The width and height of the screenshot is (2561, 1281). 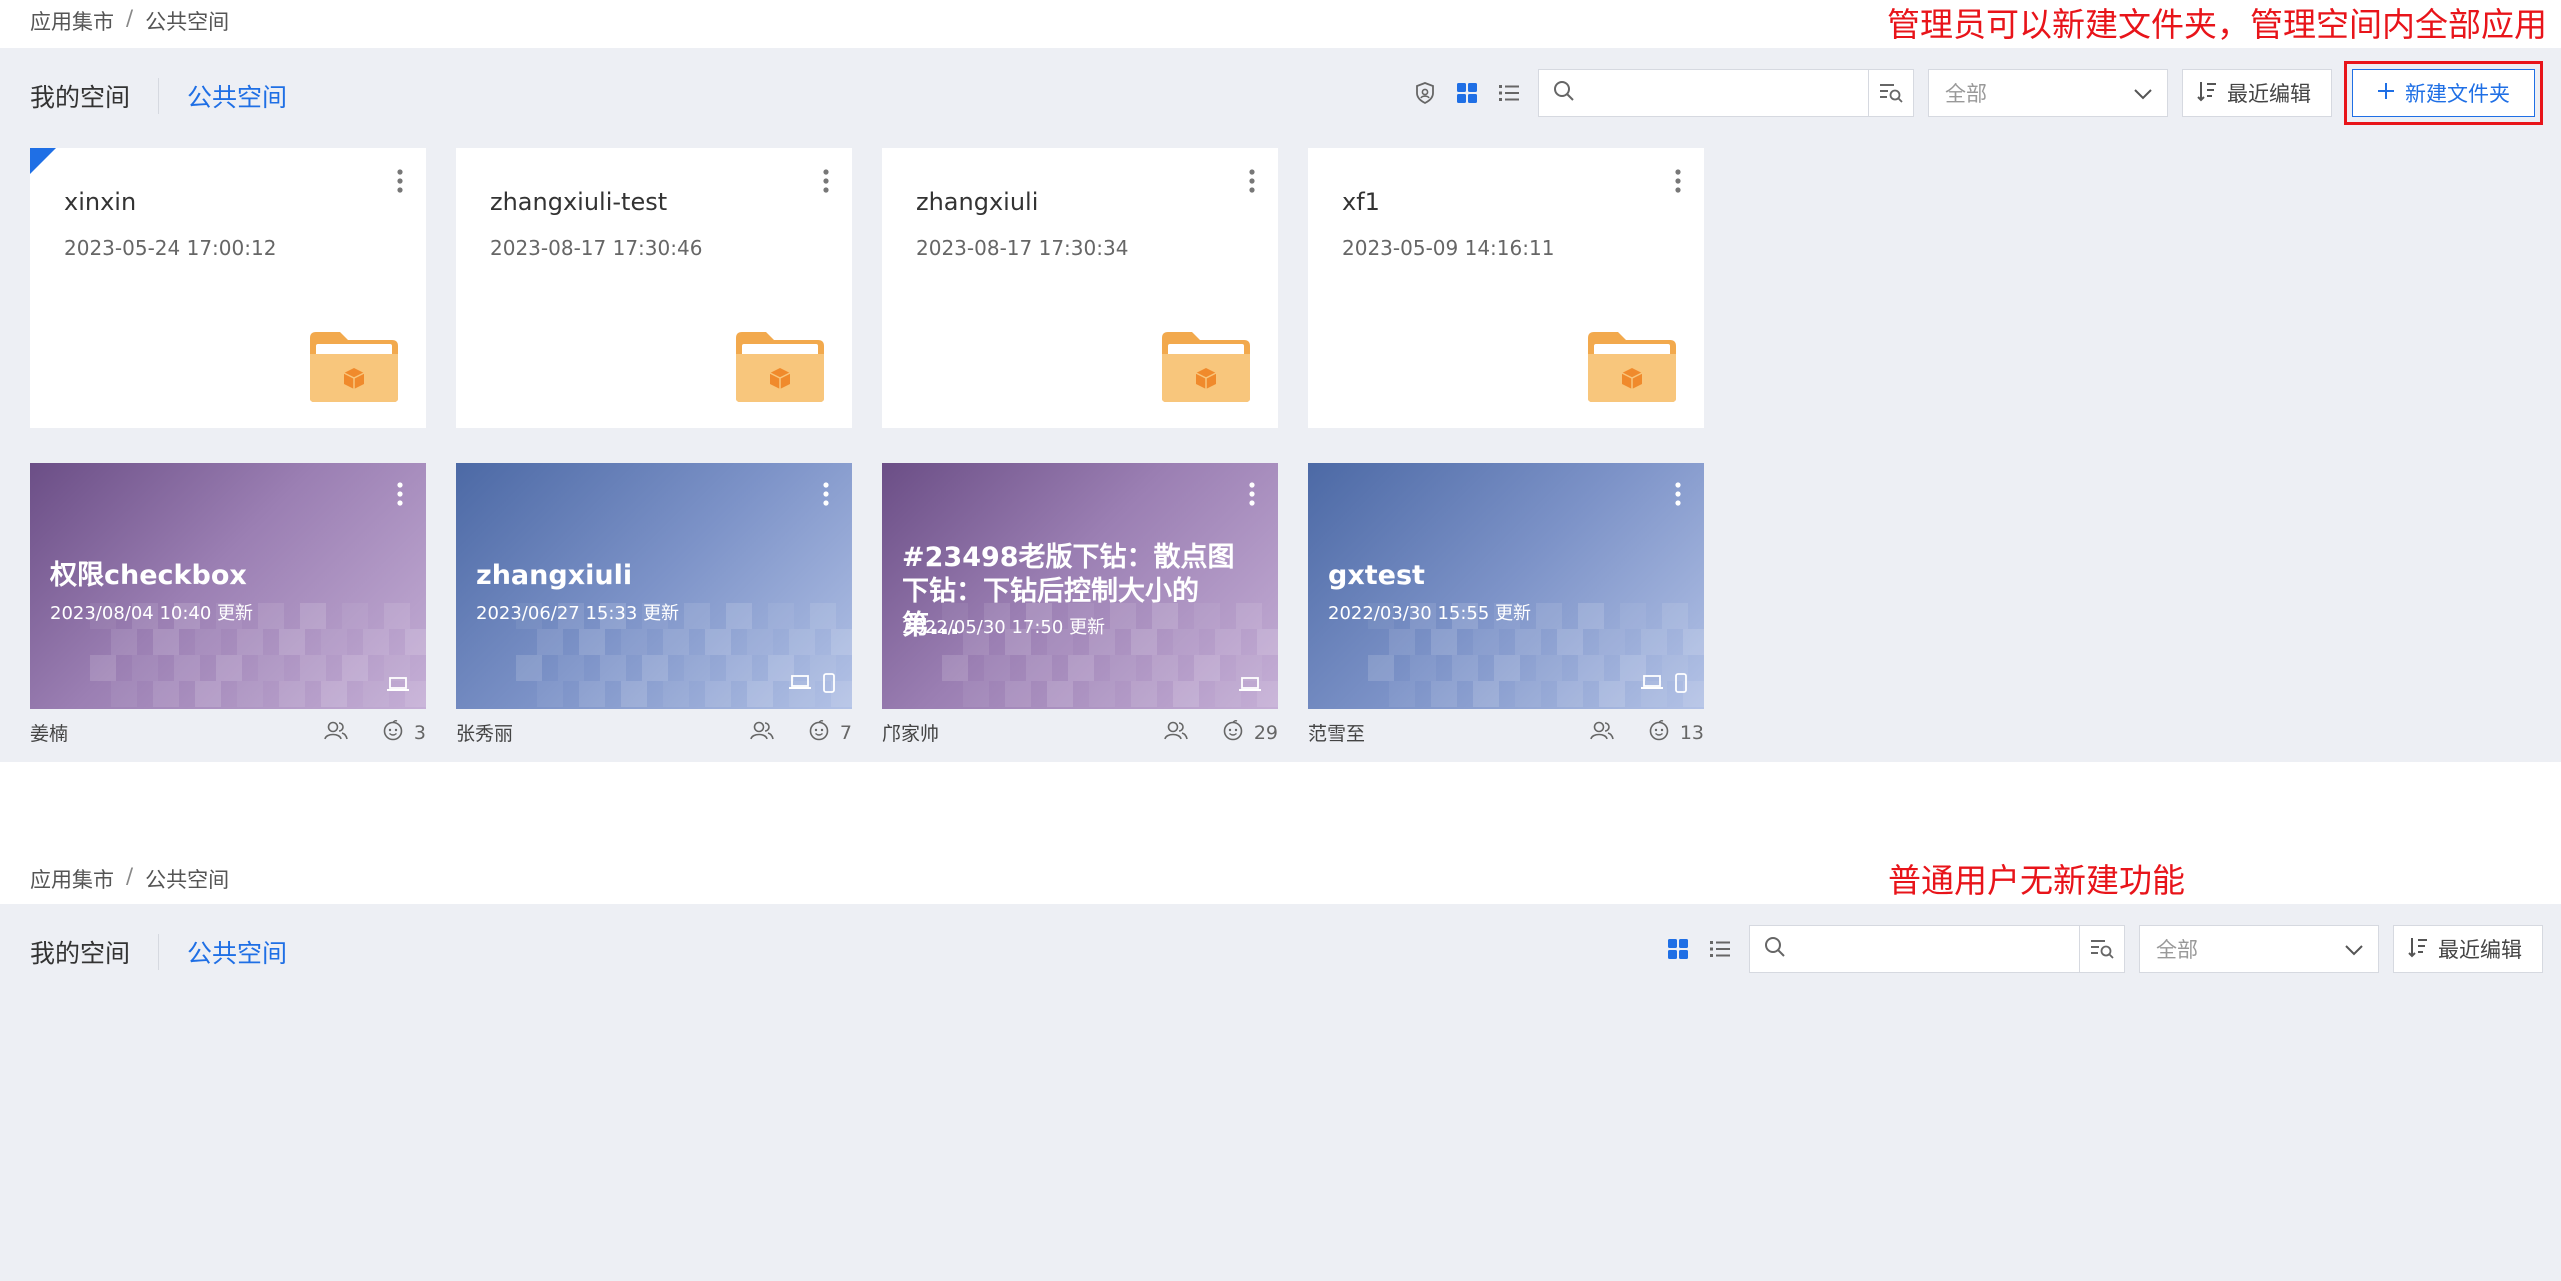 What do you see at coordinates (228, 288) in the screenshot?
I see `folder-card: xinxin 2023-05-24 17:00:12` at bounding box center [228, 288].